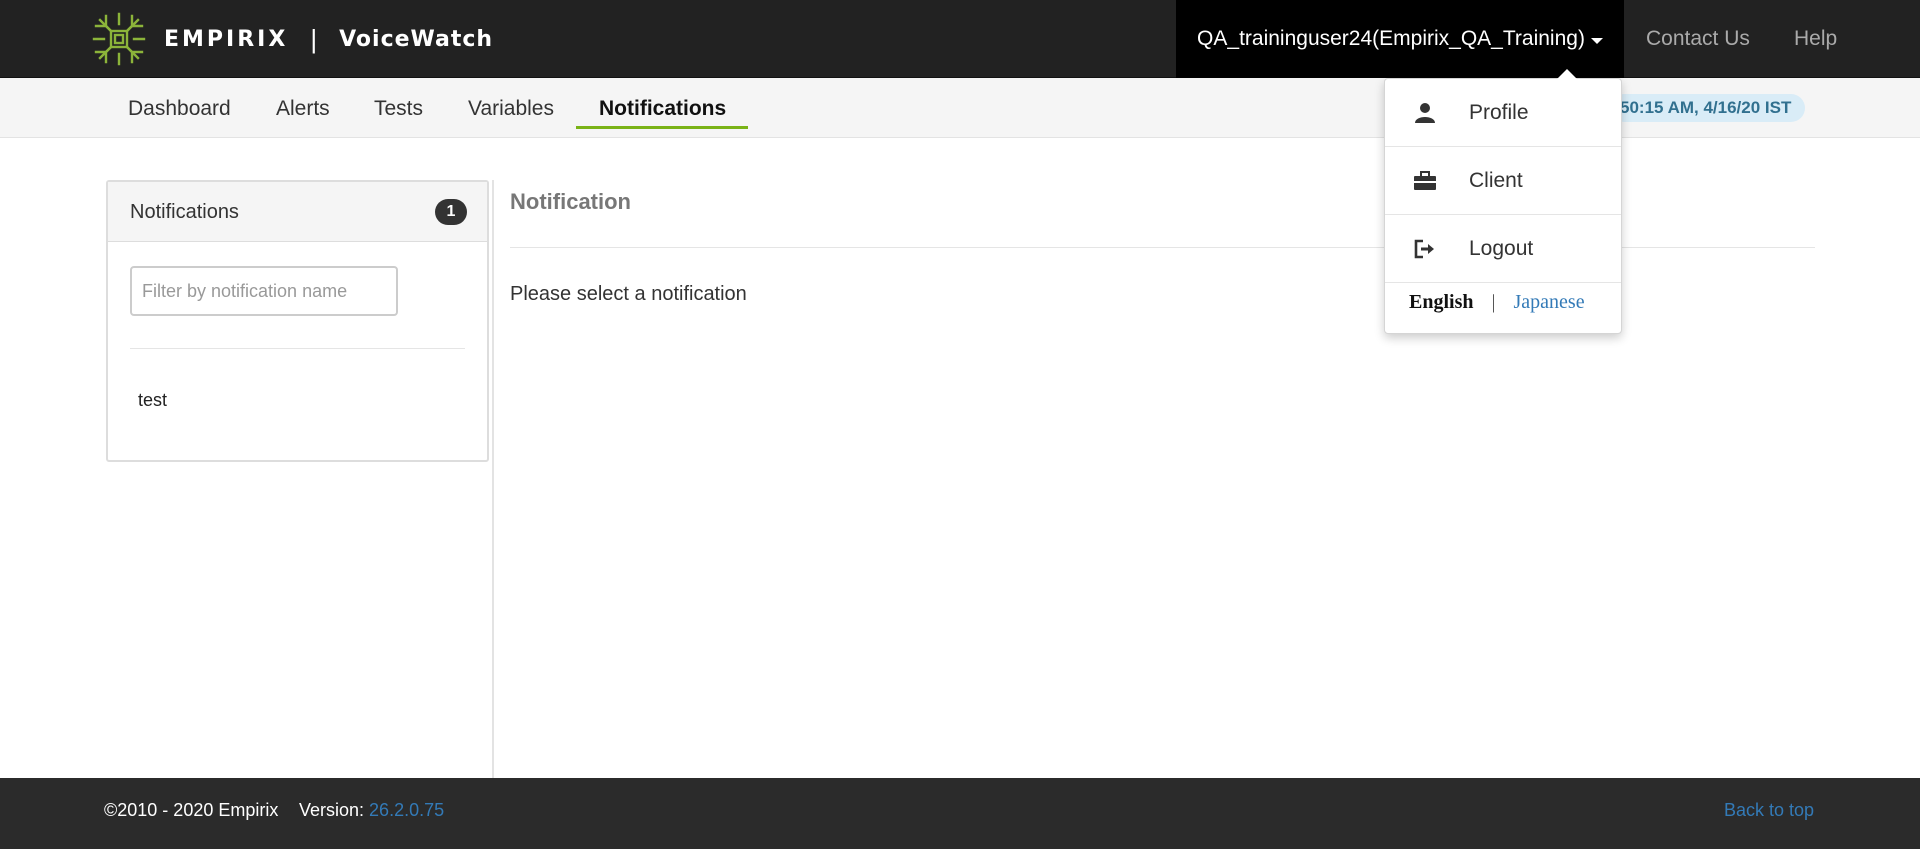 This screenshot has height=849, width=1920. I want to click on brand: EMPIRIX | VoiceWatch, so click(292, 39).